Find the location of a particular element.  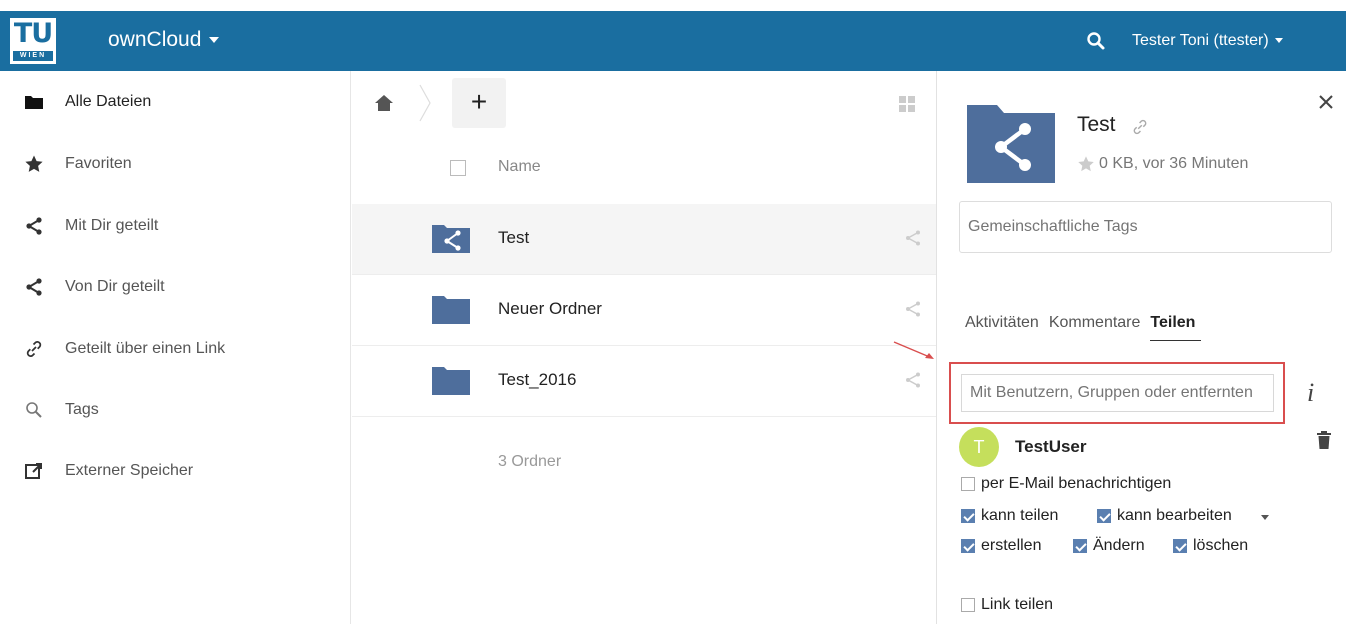

sidebar-item-geteilt-ueber-link: Geteilt über einen Link is located at coordinates (175, 349).